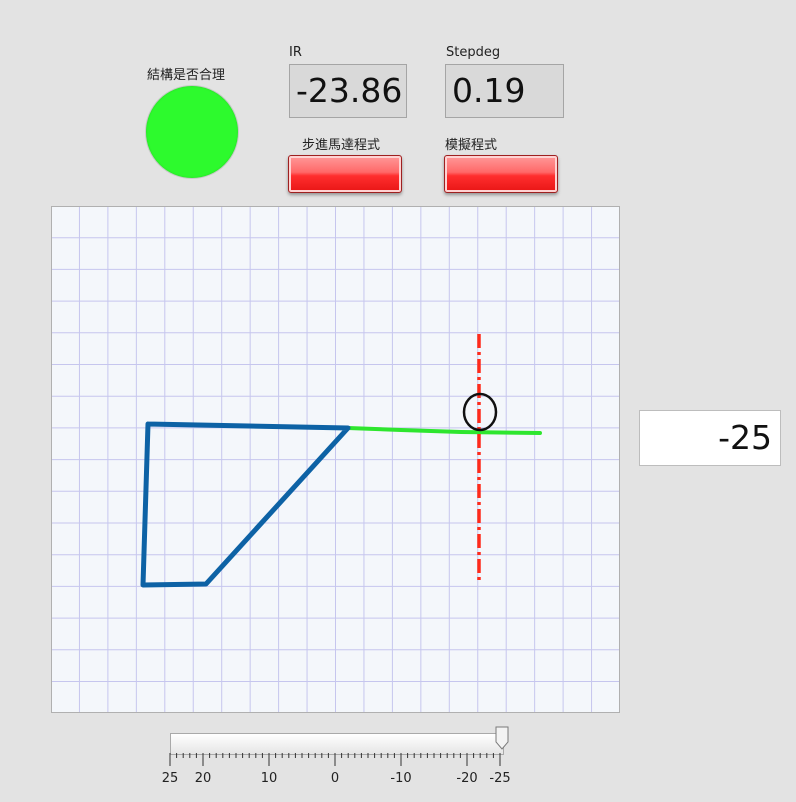 This screenshot has width=796, height=802. Describe the element at coordinates (501, 174) in the screenshot. I see `sim-program-button` at that location.